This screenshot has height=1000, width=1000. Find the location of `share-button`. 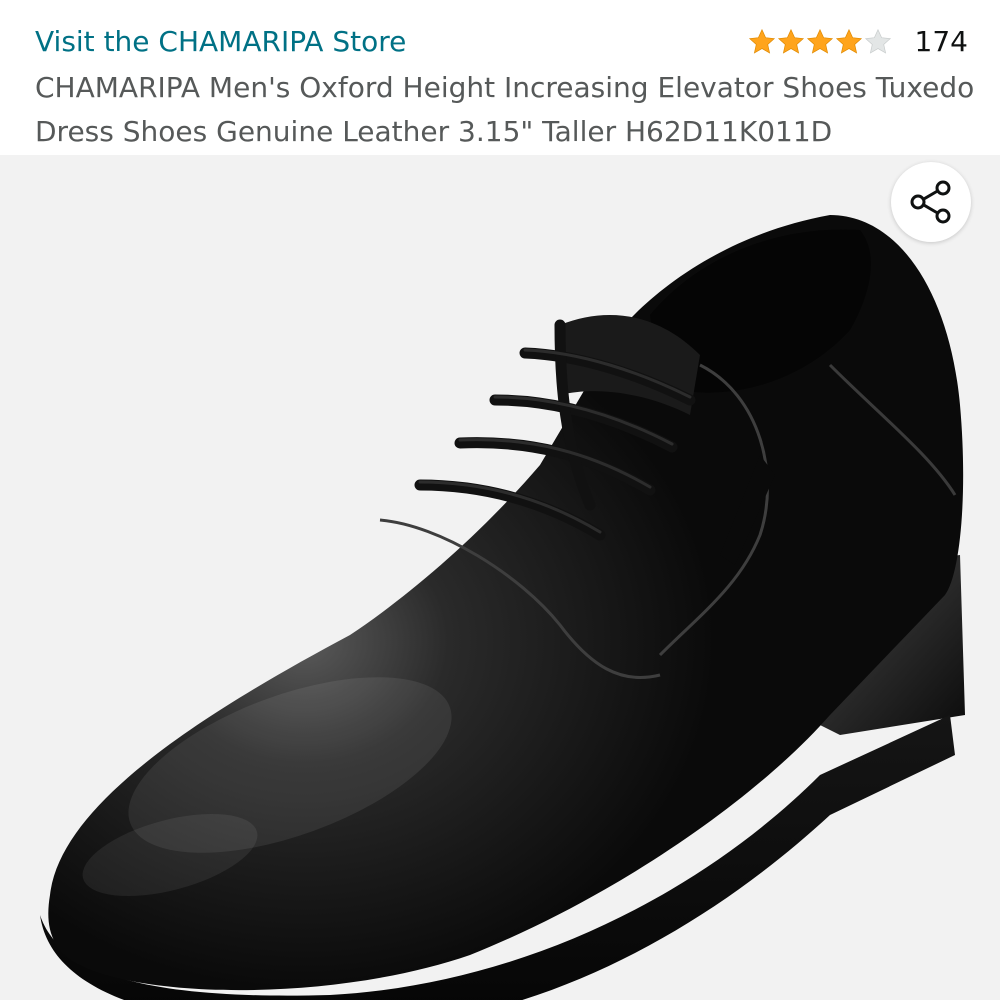

share-button is located at coordinates (931, 202).